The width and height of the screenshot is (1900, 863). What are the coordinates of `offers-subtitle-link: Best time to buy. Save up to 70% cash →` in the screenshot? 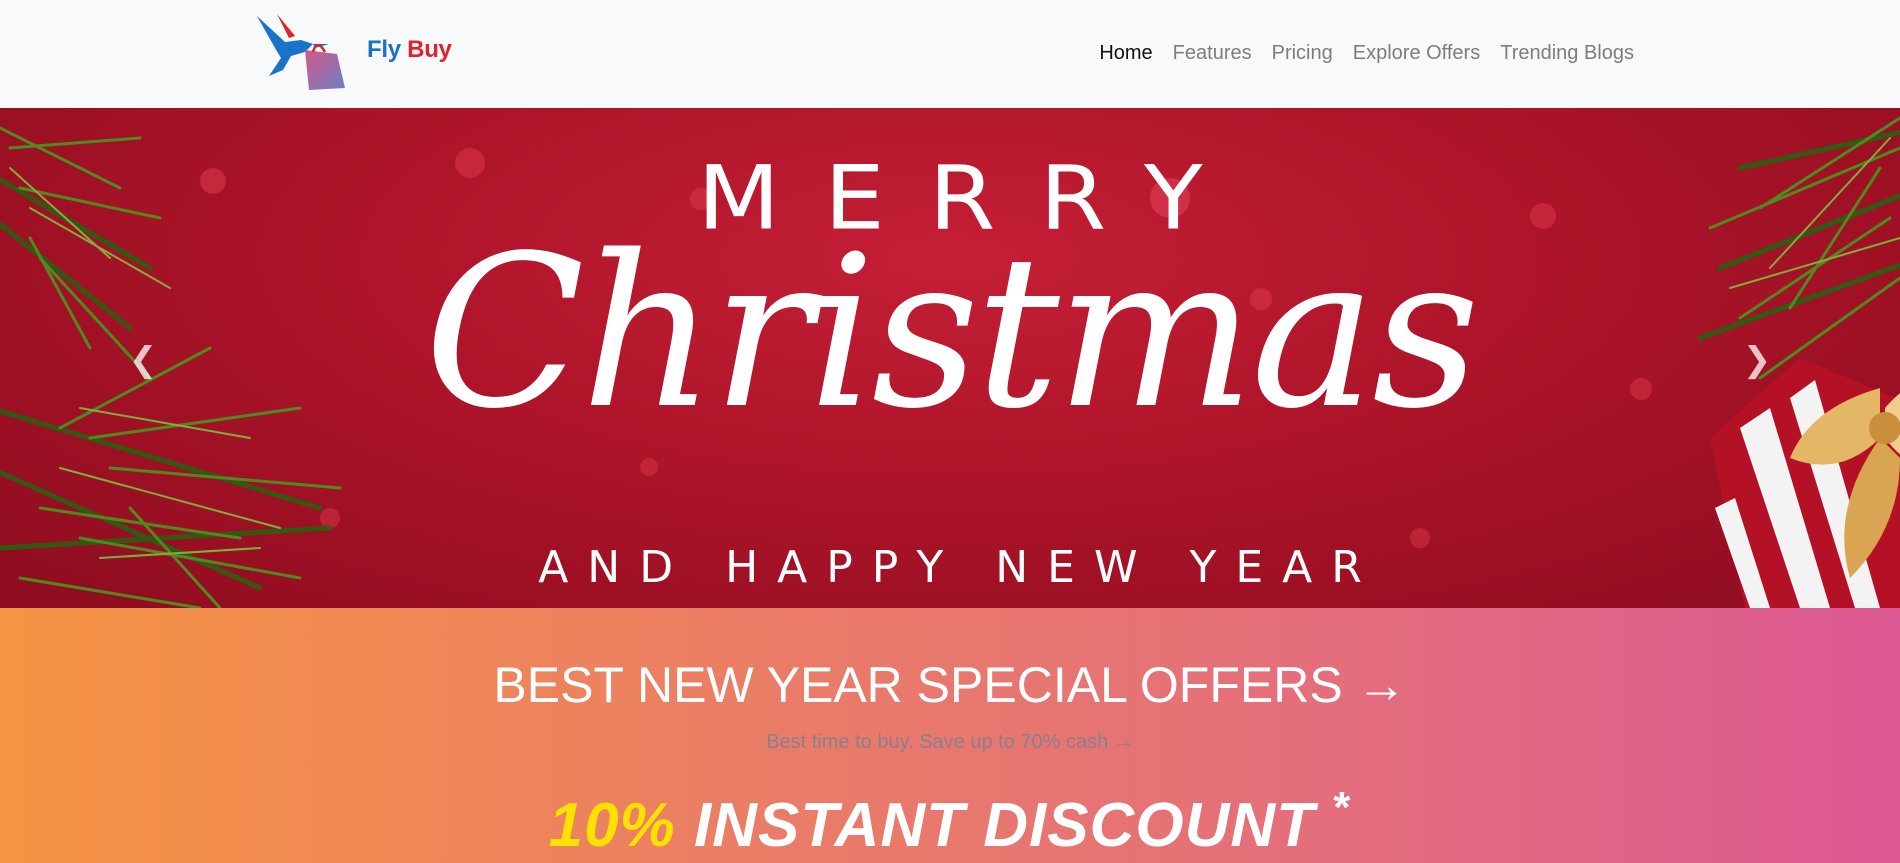 It's located at (950, 742).